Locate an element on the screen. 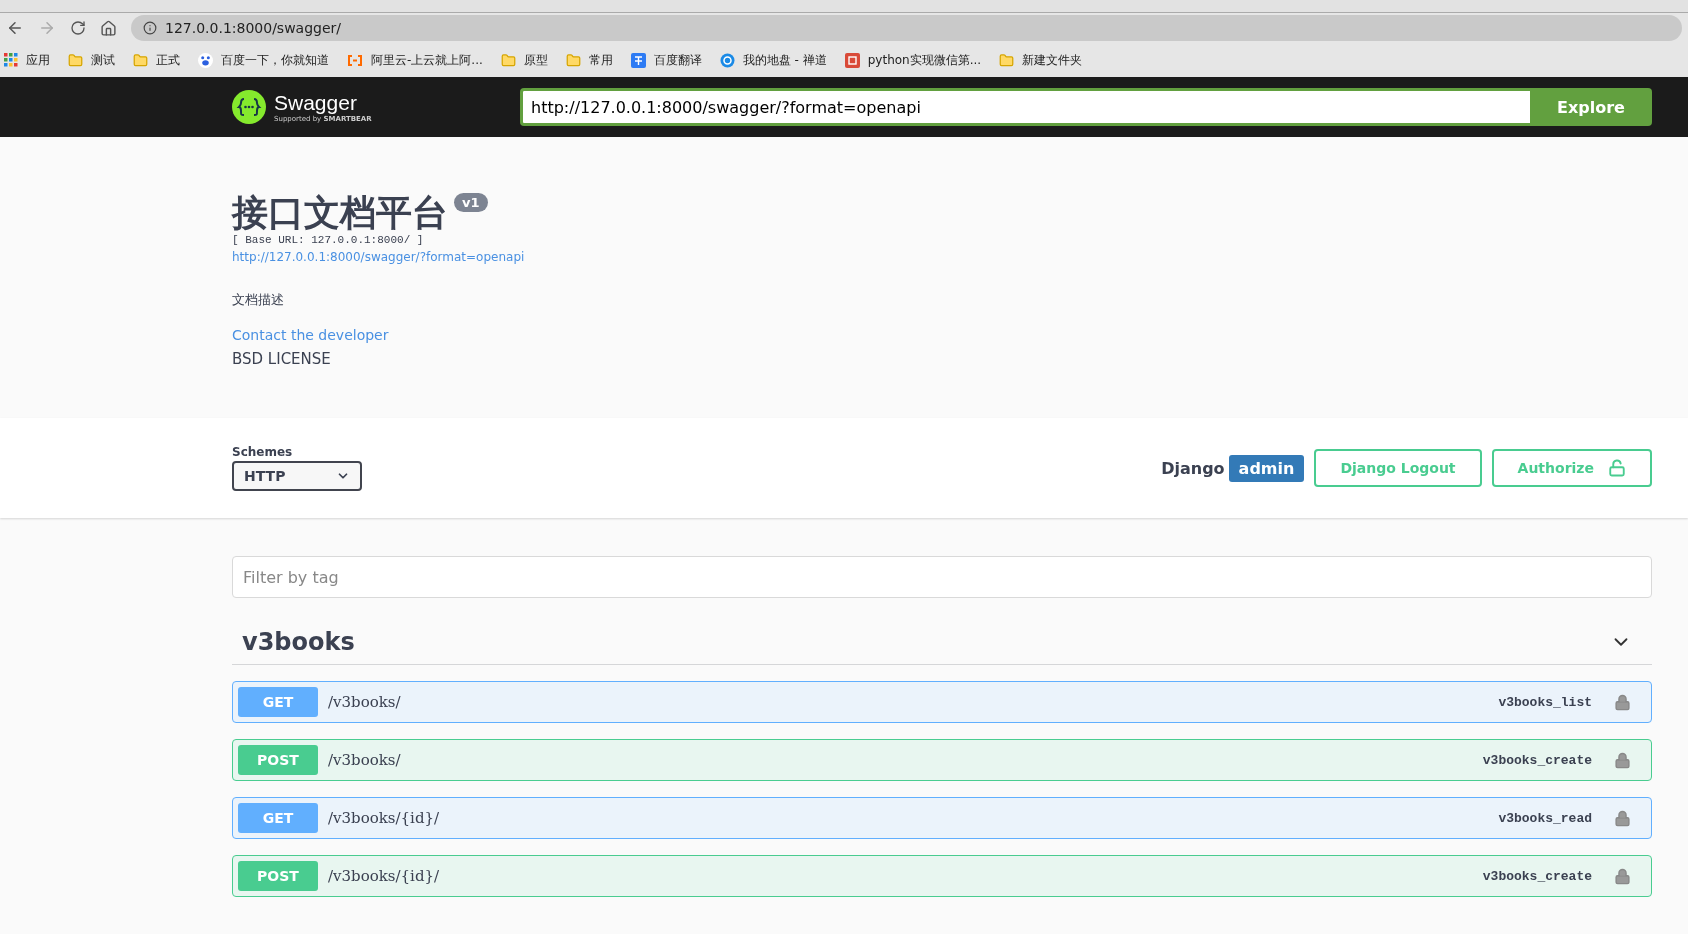 This screenshot has width=1688, height=934. bookmark: 我的地盘 - 禅道 is located at coordinates (773, 60).